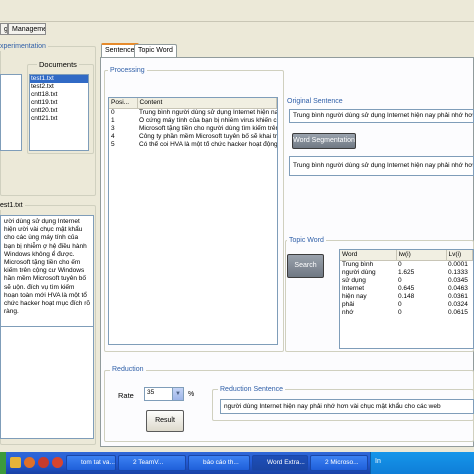  I want to click on row-word: nhớ, so click(348, 312).